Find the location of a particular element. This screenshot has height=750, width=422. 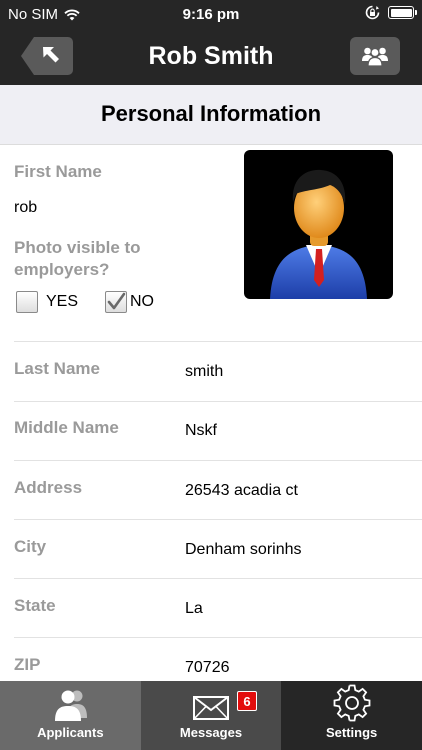

last-name-label: Last Name is located at coordinates (57, 368).